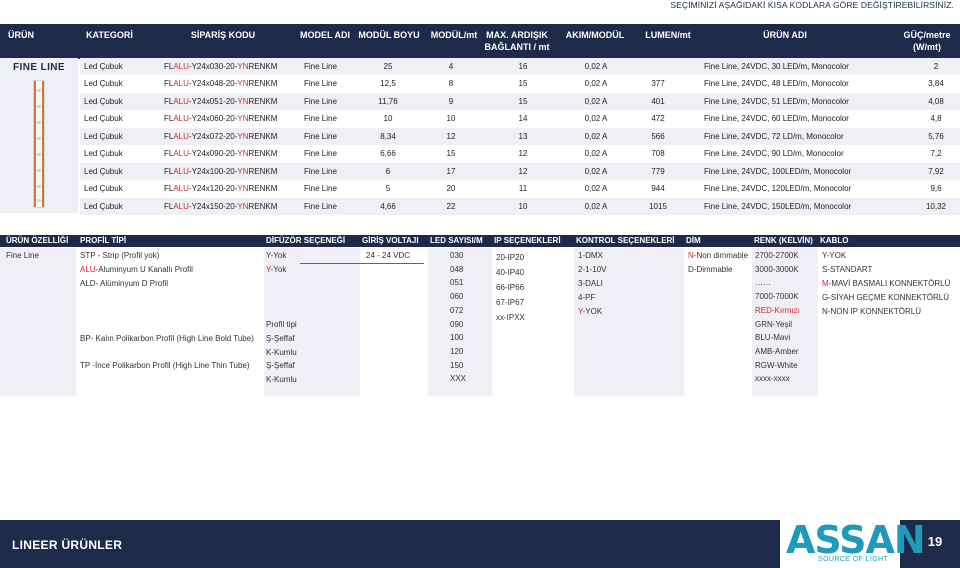 This screenshot has height=568, width=960. Describe the element at coordinates (281, 324) in the screenshot. I see `difuzor-profil-tipi: Profil tipi` at that location.